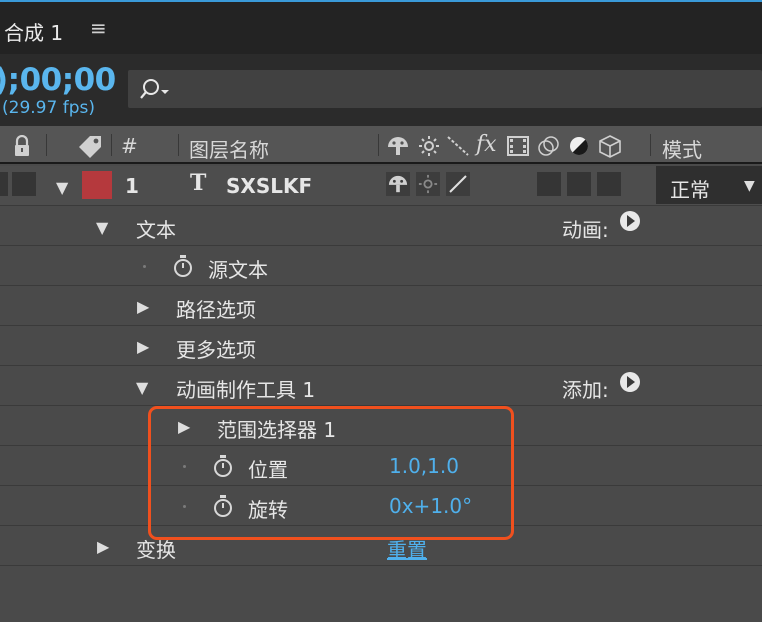 The image size is (762, 622). What do you see at coordinates (33, 31) in the screenshot?
I see `composition-tab-title: 合成 1` at bounding box center [33, 31].